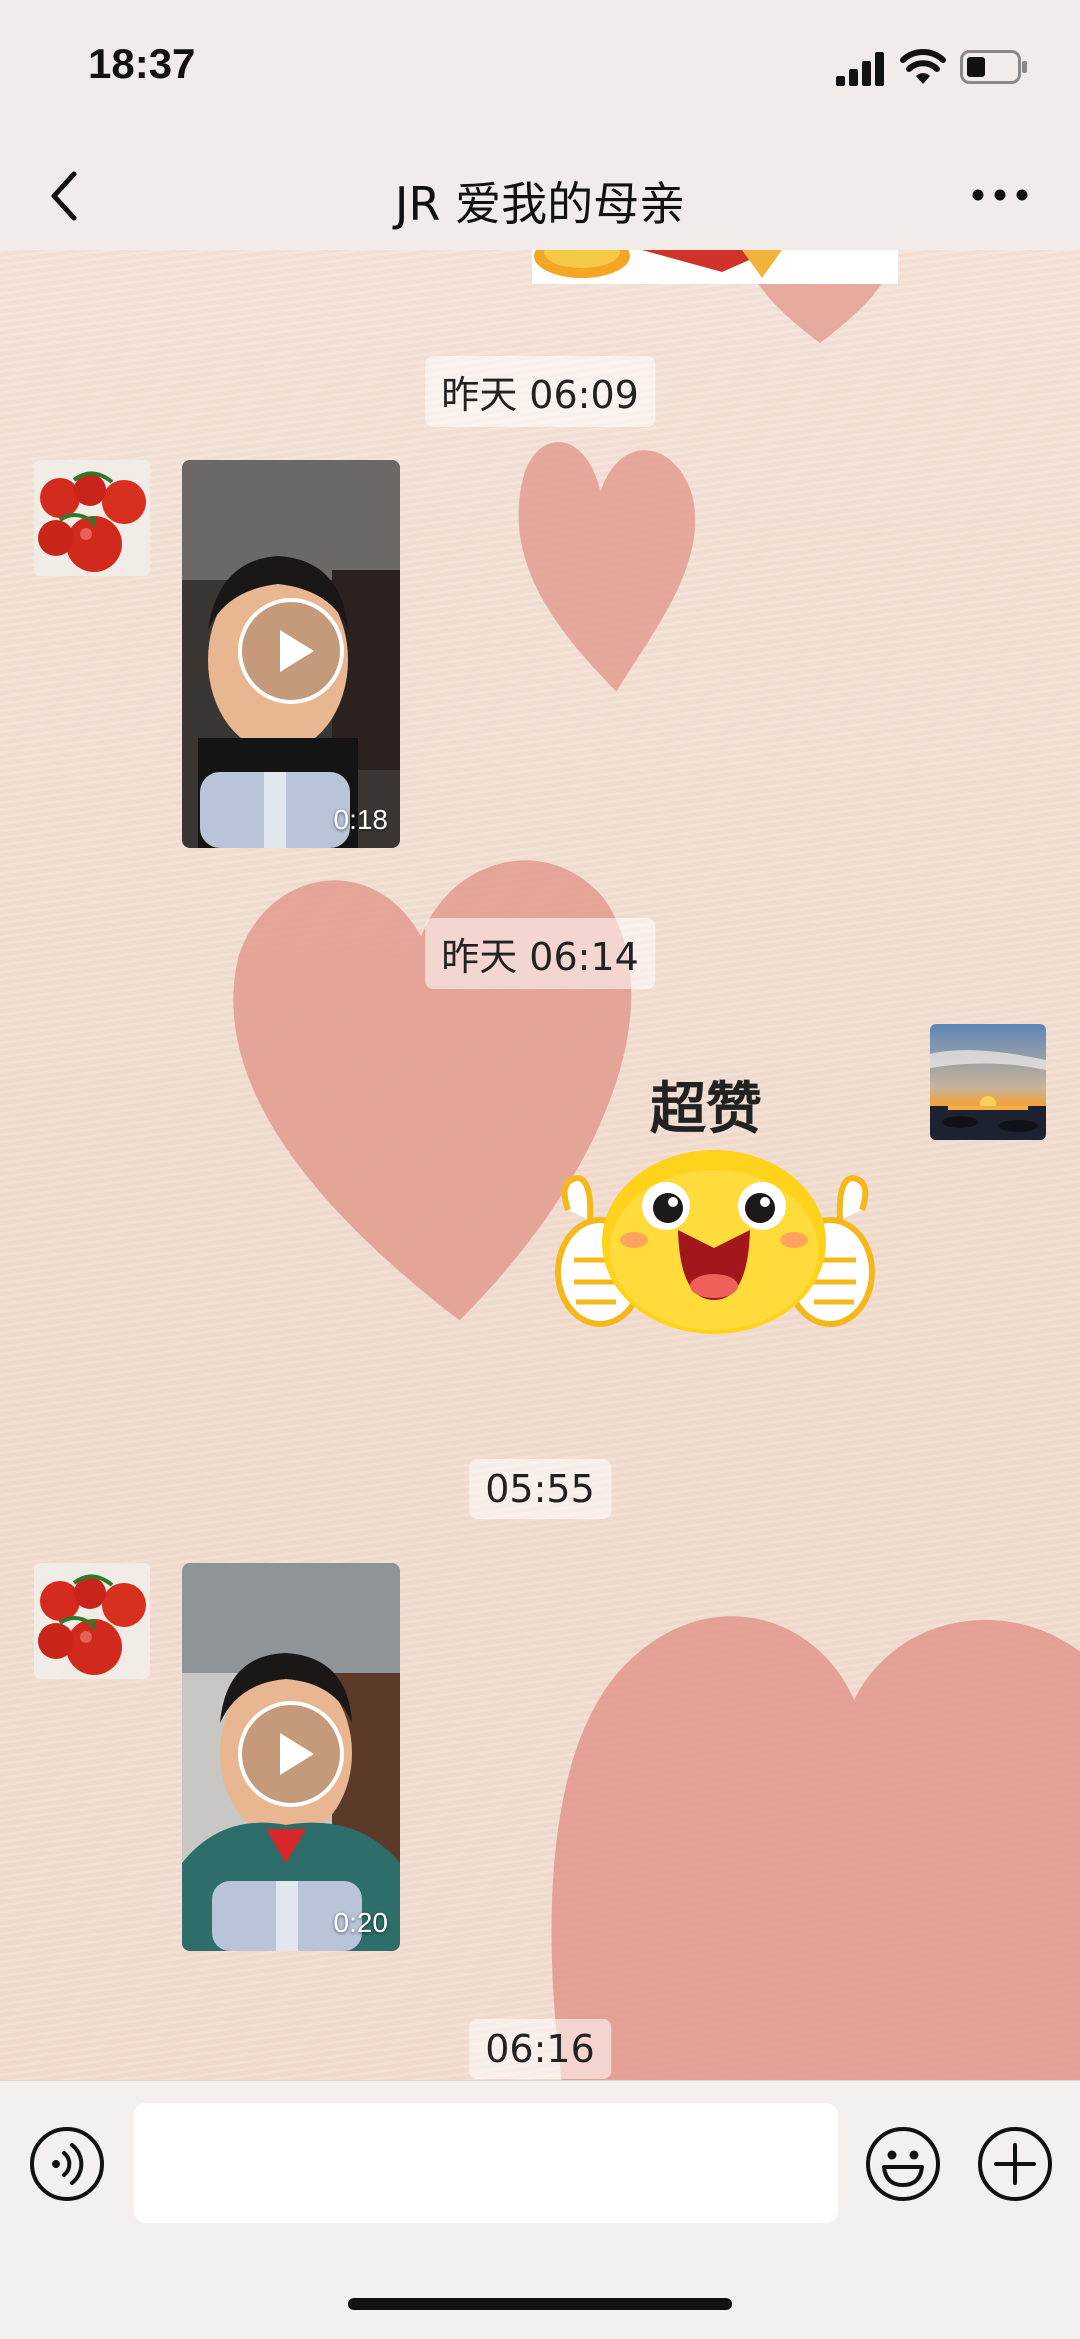 The width and height of the screenshot is (1080, 2339). I want to click on sticker-caption: 超赞, so click(706, 1109).